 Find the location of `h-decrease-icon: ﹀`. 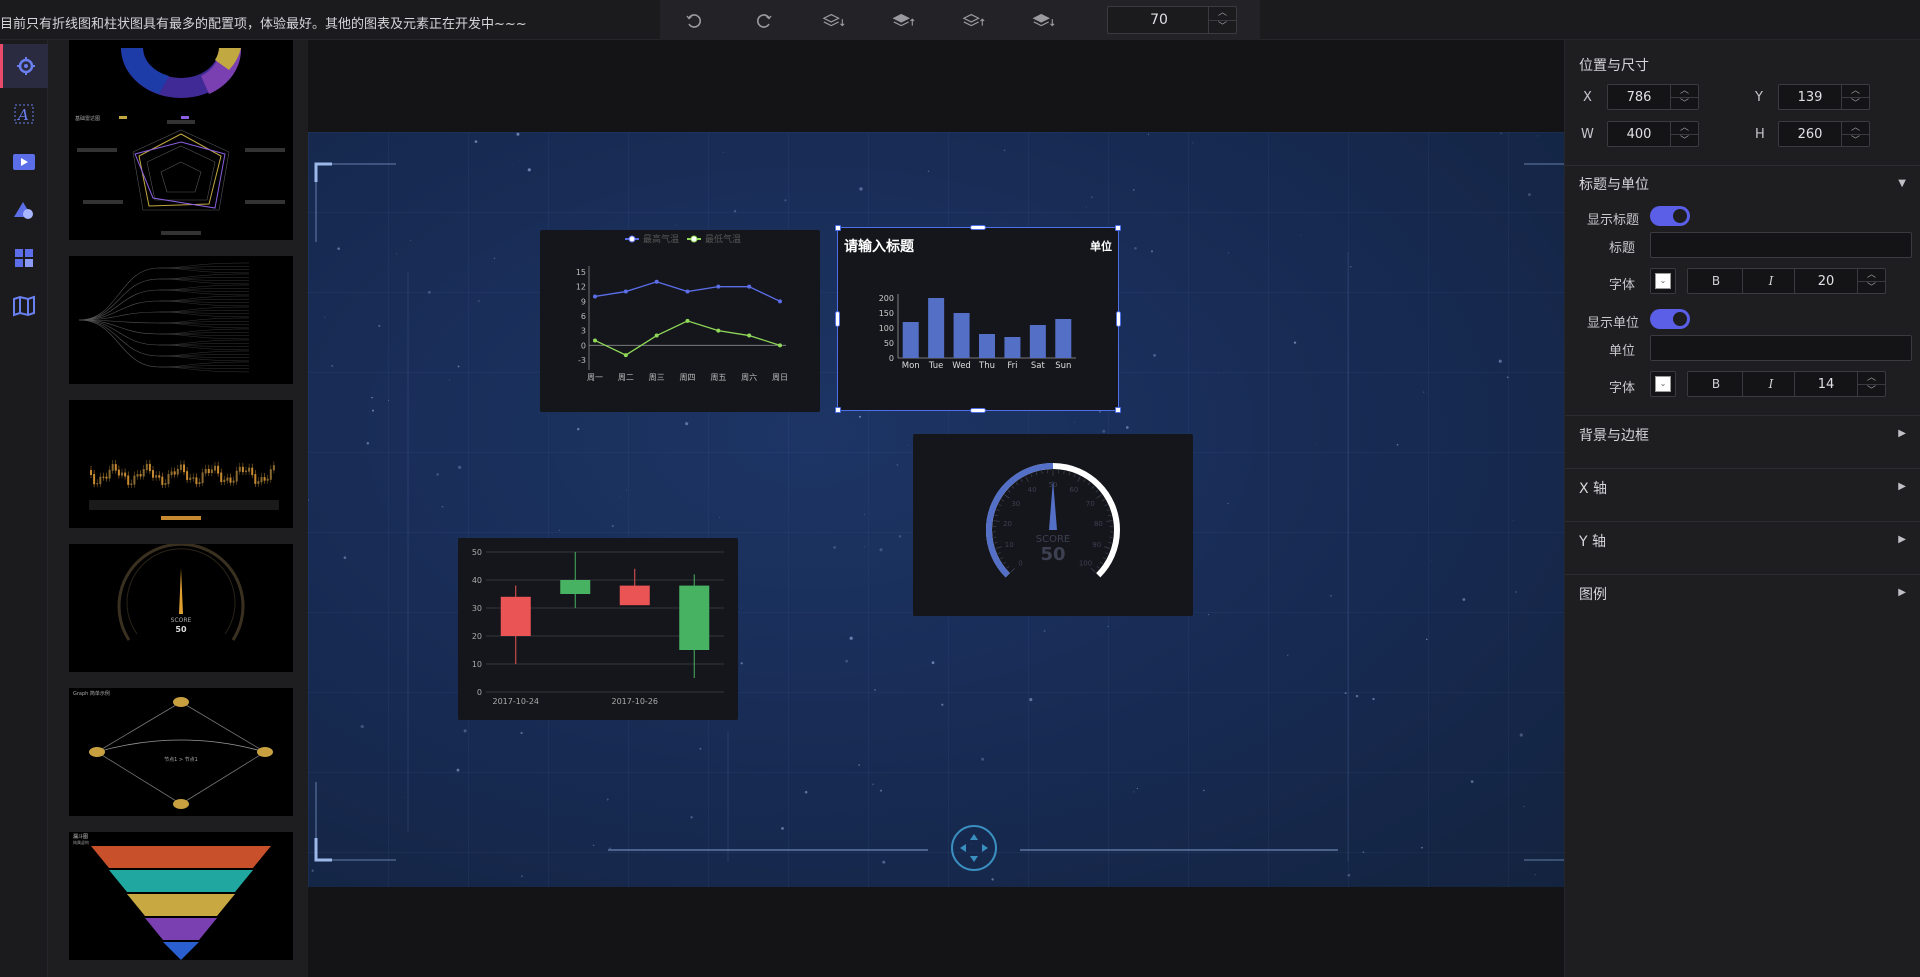

h-decrease-icon: ﹀ is located at coordinates (1855, 140).